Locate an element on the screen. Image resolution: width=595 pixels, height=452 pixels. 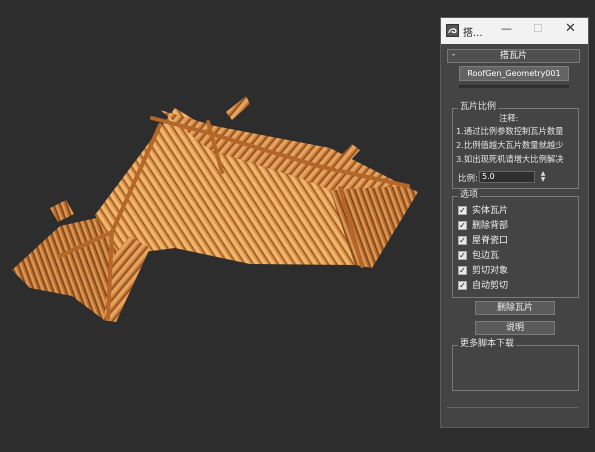
note-line-2: 2.比例值越大瓦片数量就越少 is located at coordinates (510, 145).